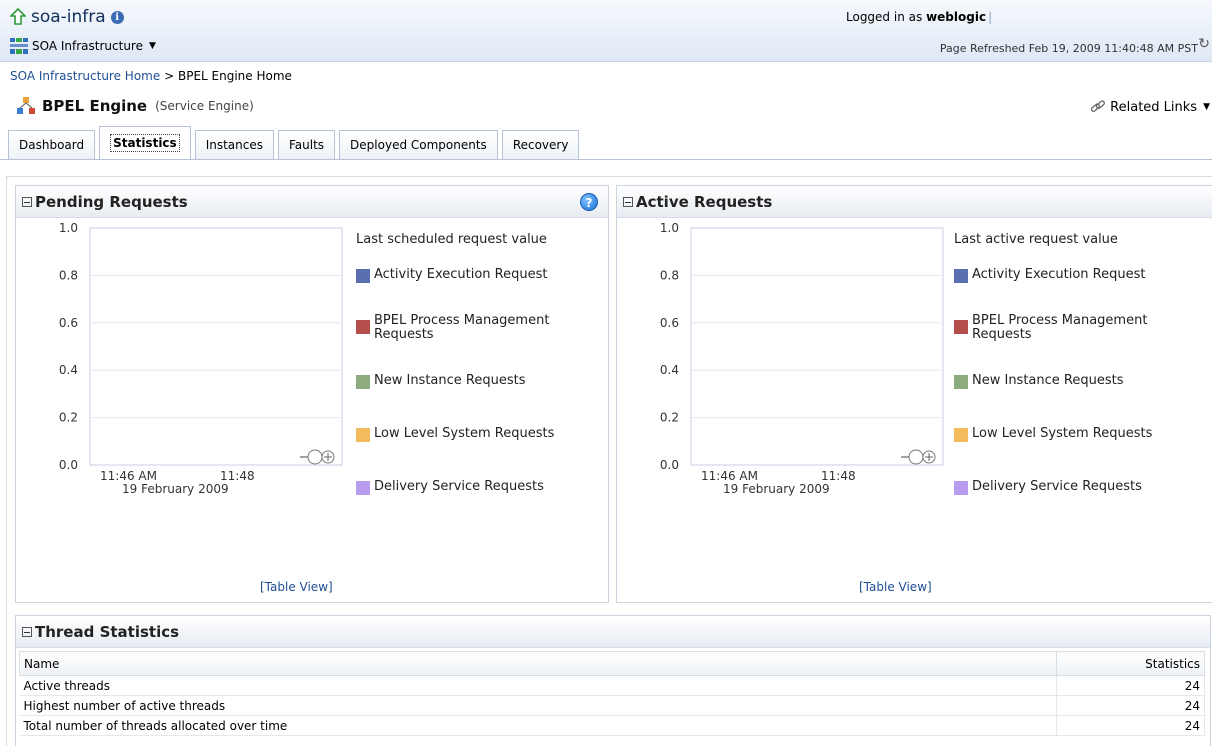  I want to click on breadcrumb-soa-home-link: SOA Infrastructure Home, so click(85, 76).